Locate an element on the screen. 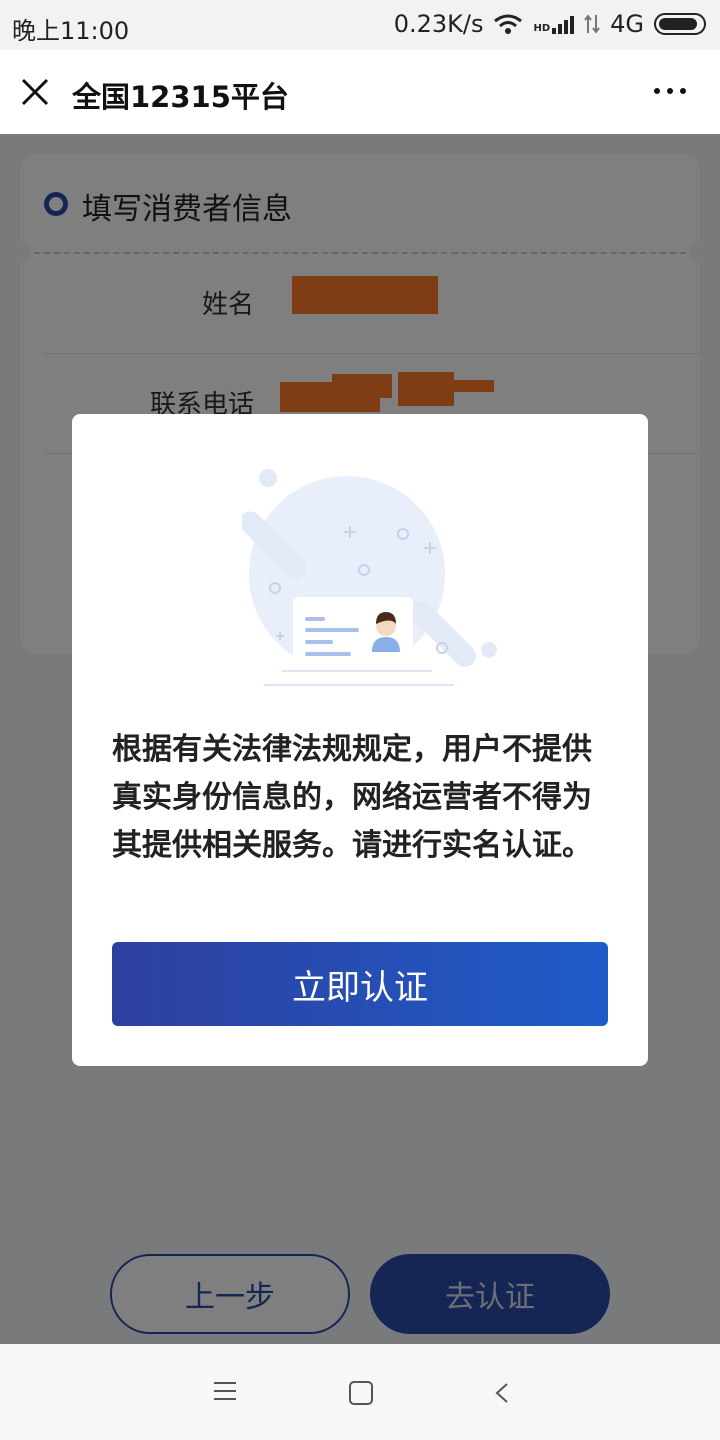 The height and width of the screenshot is (1440, 720). status-icons: 0.23K/s HD 4G is located at coordinates (550, 24).